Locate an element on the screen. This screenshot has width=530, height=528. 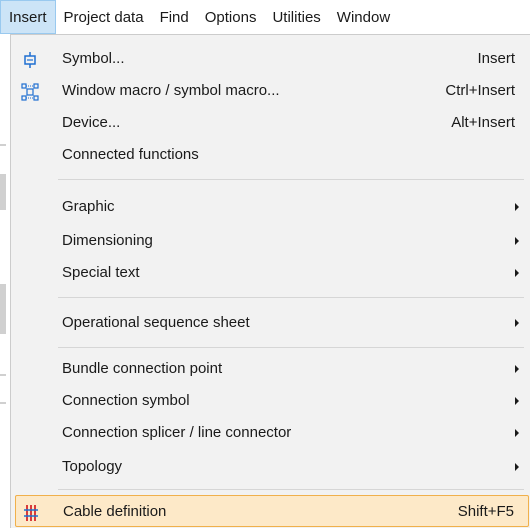
menu-item-cable-definition: Cable definition Shift+F5 is located at coordinates (272, 511).